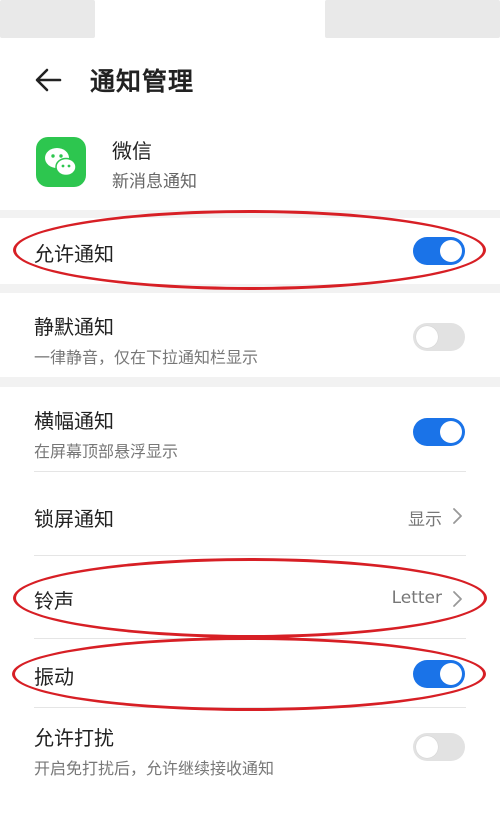 This screenshot has width=500, height=831. I want to click on arrow-left-icon, so click(48, 80).